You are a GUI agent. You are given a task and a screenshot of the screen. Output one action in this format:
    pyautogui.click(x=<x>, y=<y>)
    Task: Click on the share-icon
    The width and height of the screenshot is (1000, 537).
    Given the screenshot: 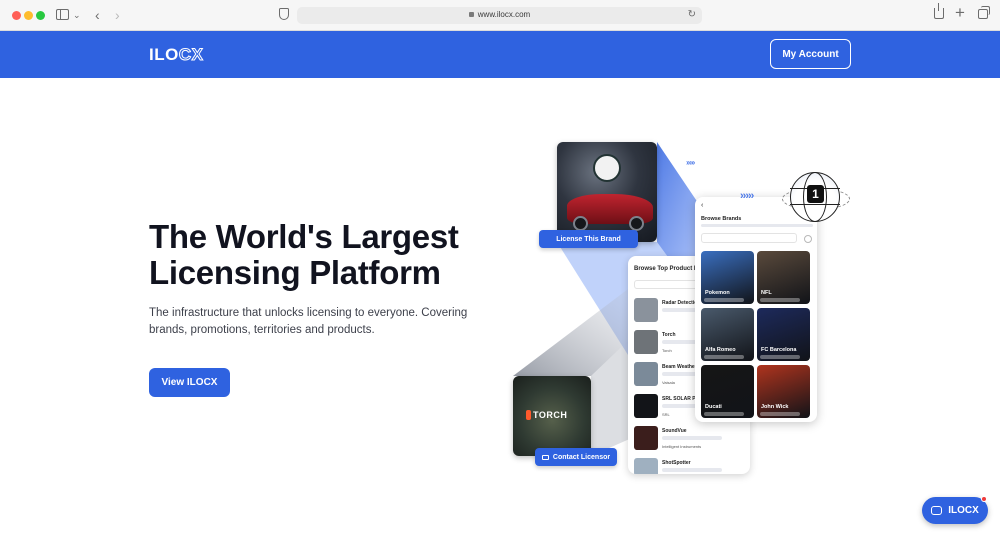 What is the action you would take?
    pyautogui.click(x=939, y=11)
    